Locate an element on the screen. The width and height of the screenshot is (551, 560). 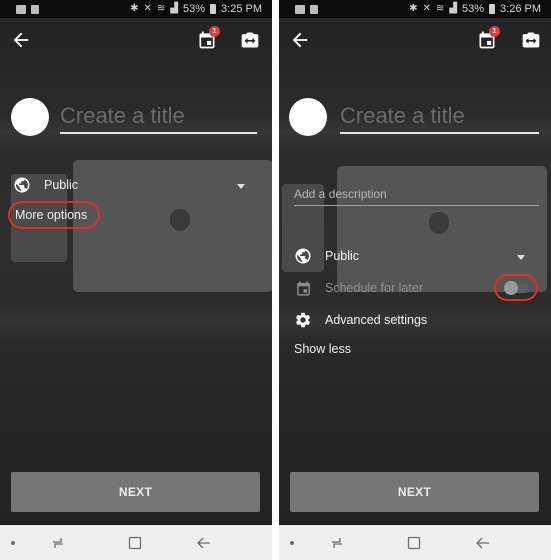
status-bar: ✱ ✕ ≋ ▟ 53% 3:26 PM is located at coordinates (415, 9).